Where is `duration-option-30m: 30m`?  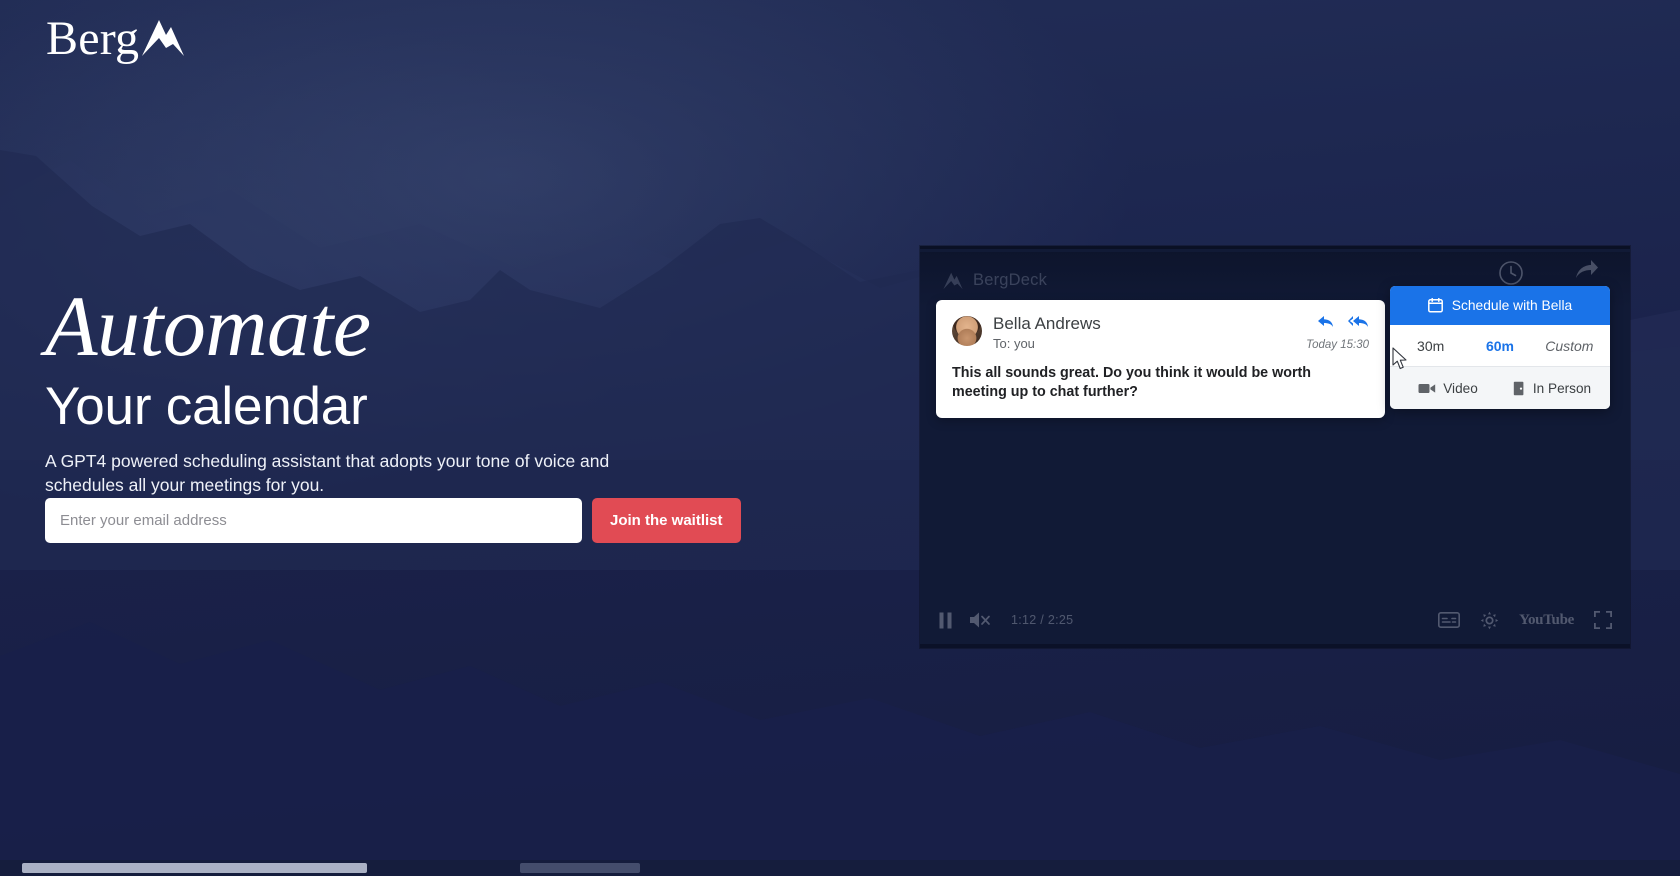 duration-option-30m: 30m is located at coordinates (1430, 346).